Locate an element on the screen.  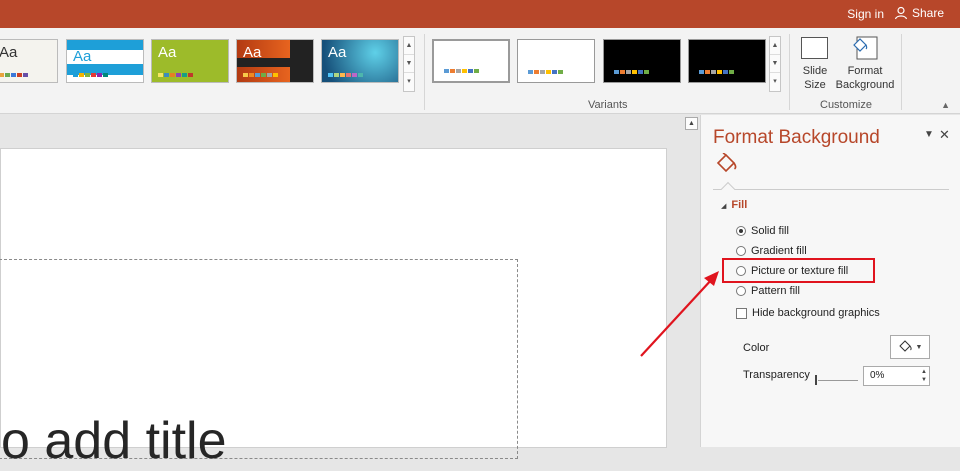
title-placeholder-text: o add title is located at coordinates (114, 441).